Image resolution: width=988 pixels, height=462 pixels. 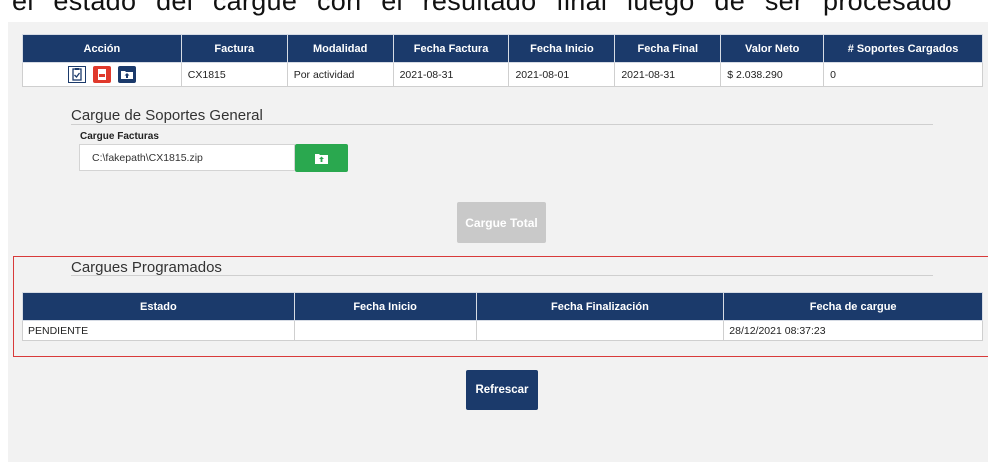 I want to click on col-factura: Factura, so click(x=234, y=48).